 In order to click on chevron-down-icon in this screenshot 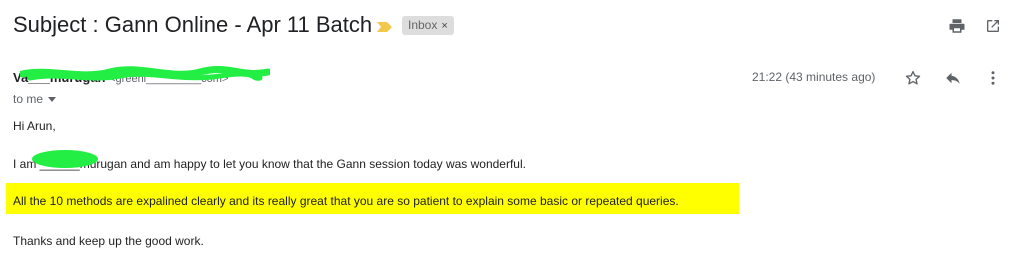, I will do `click(52, 100)`.